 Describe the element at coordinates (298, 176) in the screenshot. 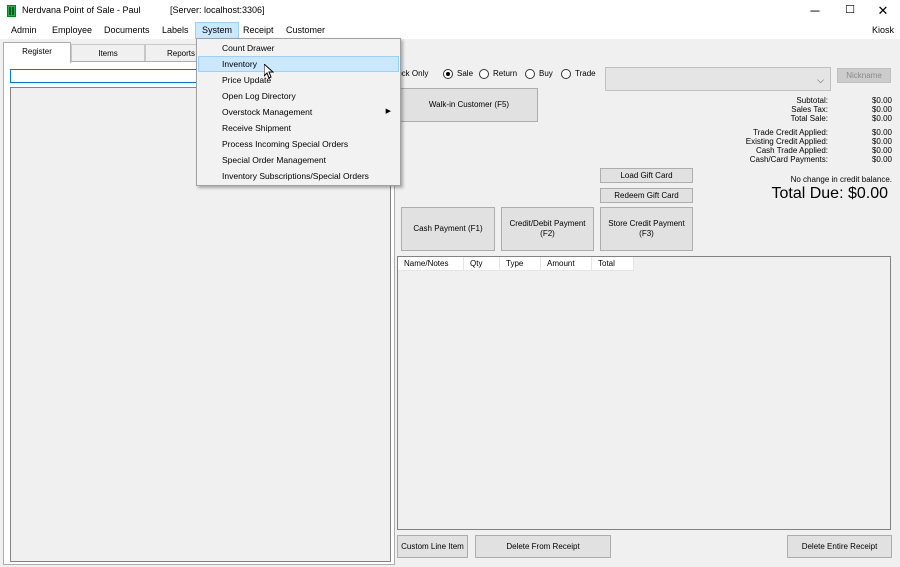

I see `menu-inventory-subscriptions: Inventory Subscriptions/Special Orders` at that location.